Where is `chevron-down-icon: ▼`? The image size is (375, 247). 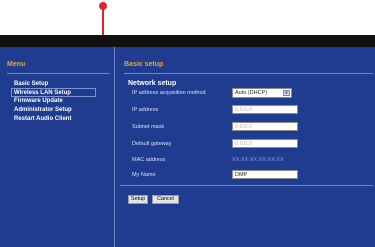 chevron-down-icon: ▼ is located at coordinates (286, 93).